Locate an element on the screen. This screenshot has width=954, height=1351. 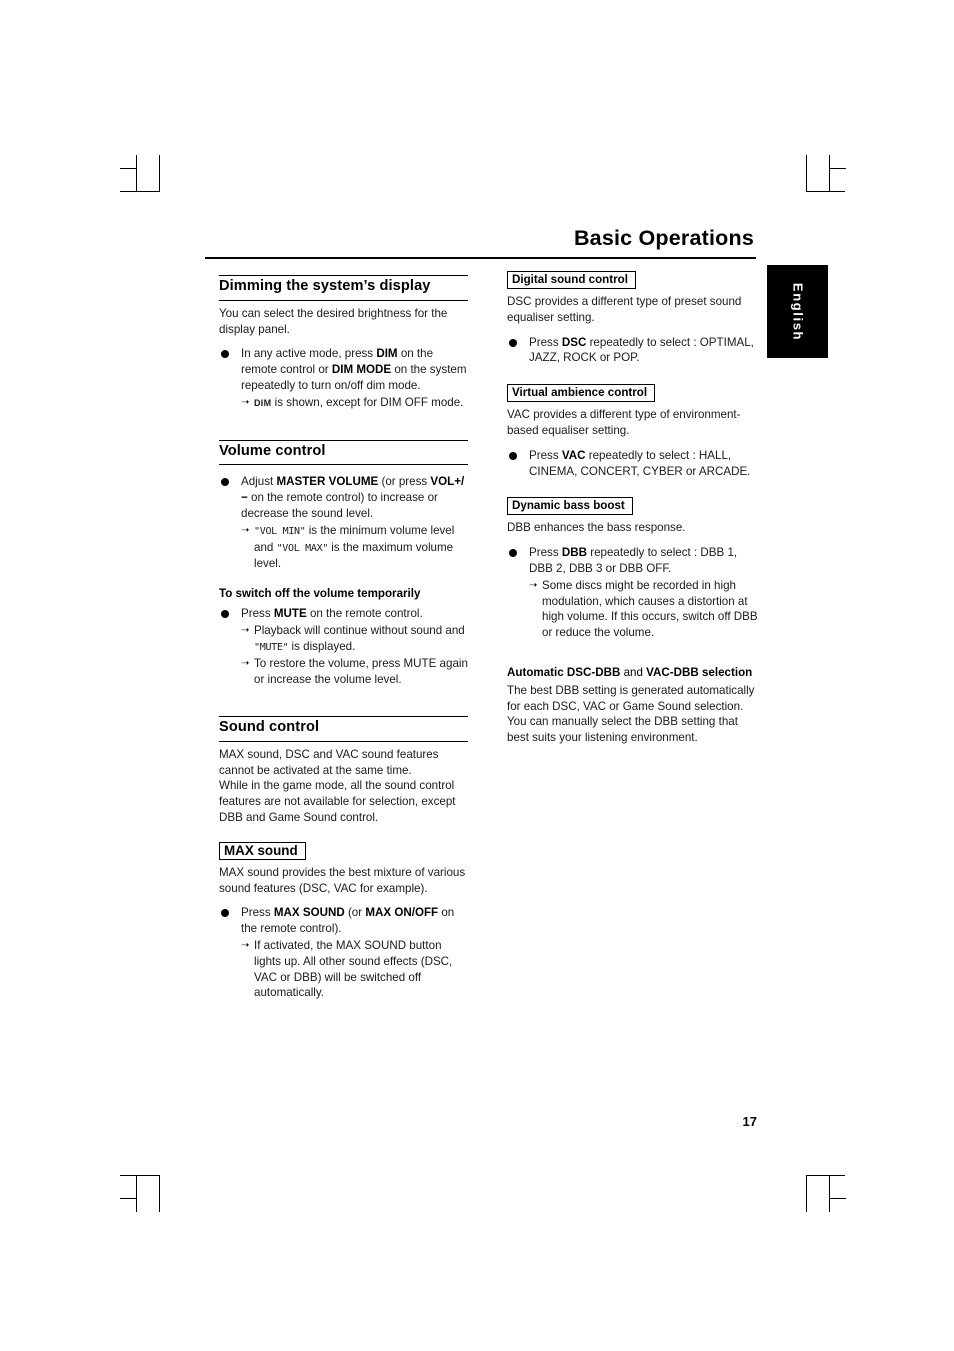
dbb-bold: DBB is located at coordinates (574, 553).